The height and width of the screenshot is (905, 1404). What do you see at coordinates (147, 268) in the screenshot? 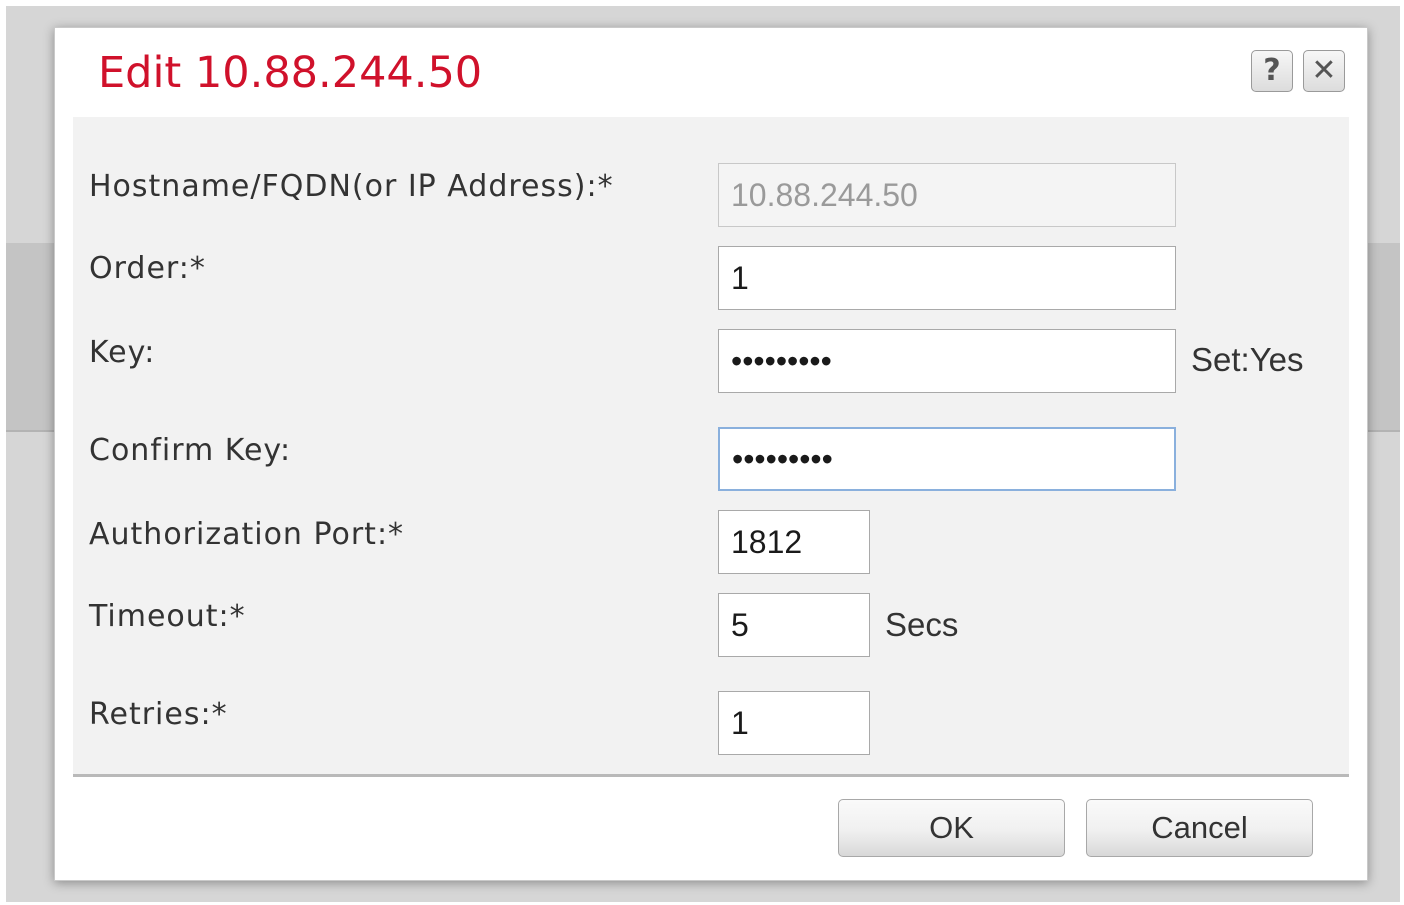
I see `order-label: Order:*` at bounding box center [147, 268].